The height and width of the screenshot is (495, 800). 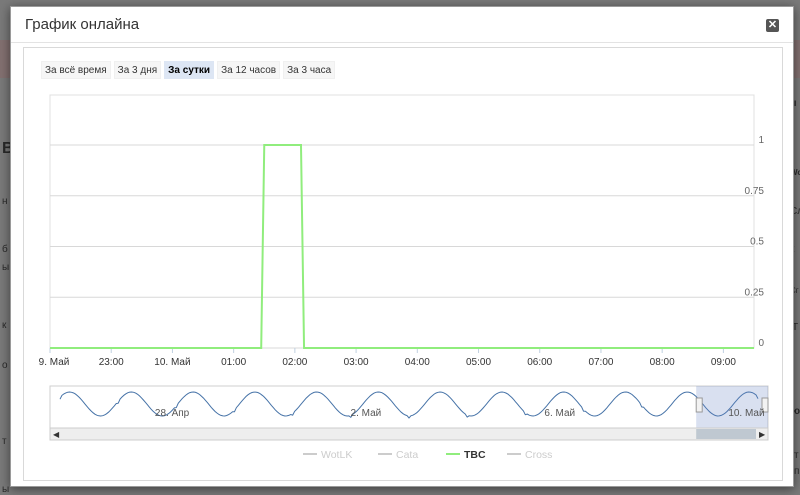 I want to click on legend-item-wotlk: WotLK, so click(x=336, y=455).